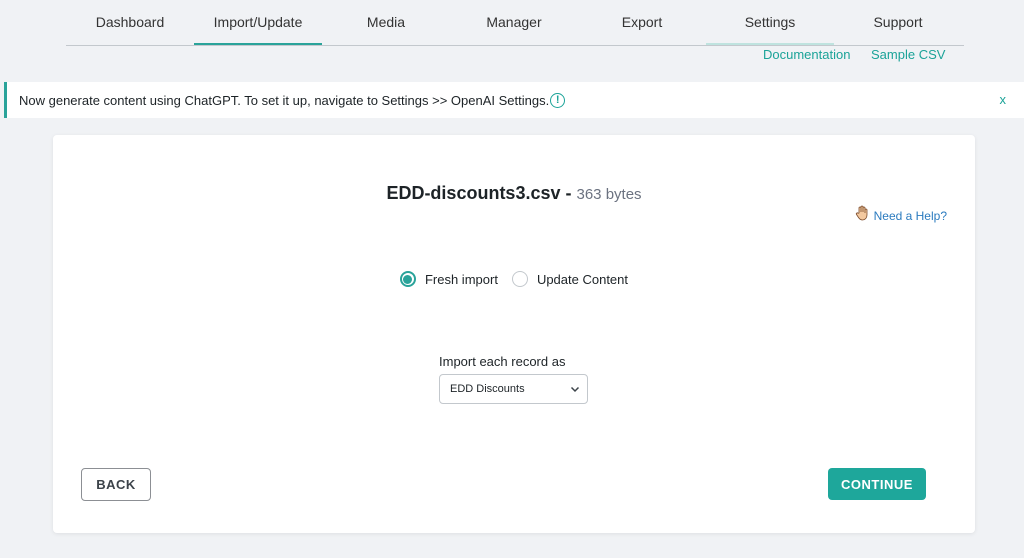  Describe the element at coordinates (386, 22) in the screenshot. I see `tab-media: Media` at that location.